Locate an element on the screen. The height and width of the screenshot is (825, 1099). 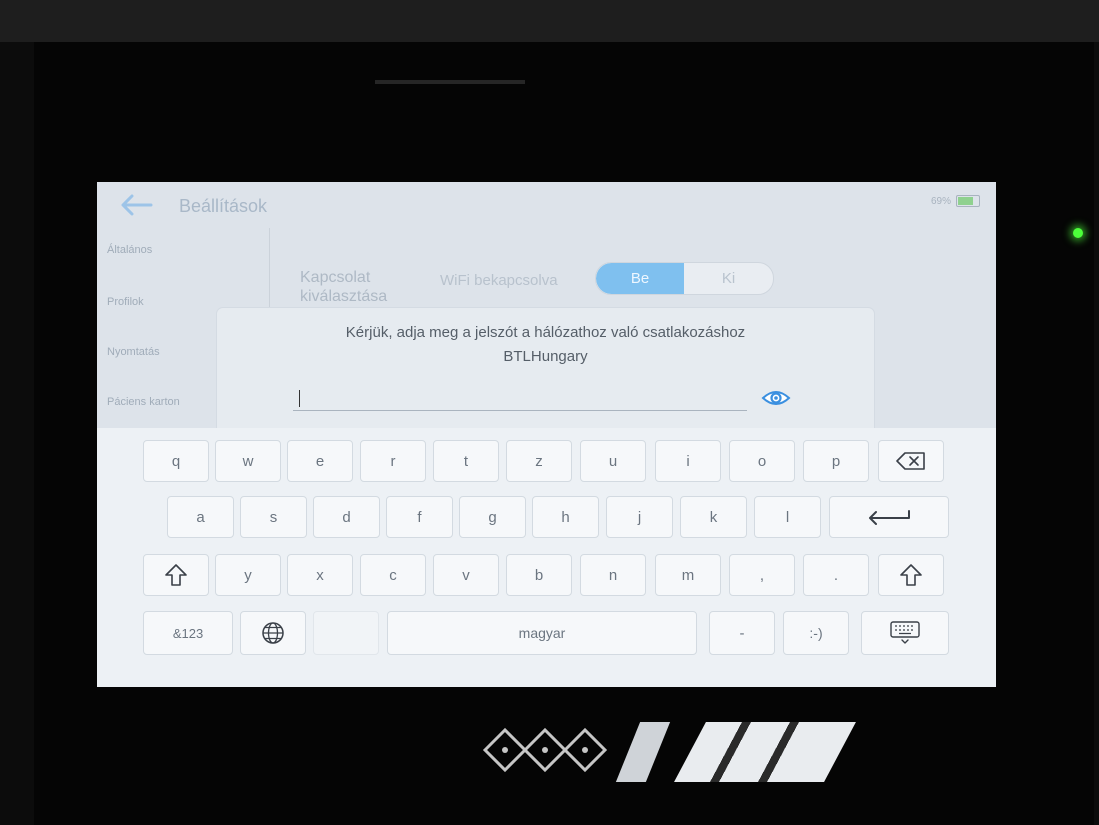
password-input is located at coordinates (520, 398).